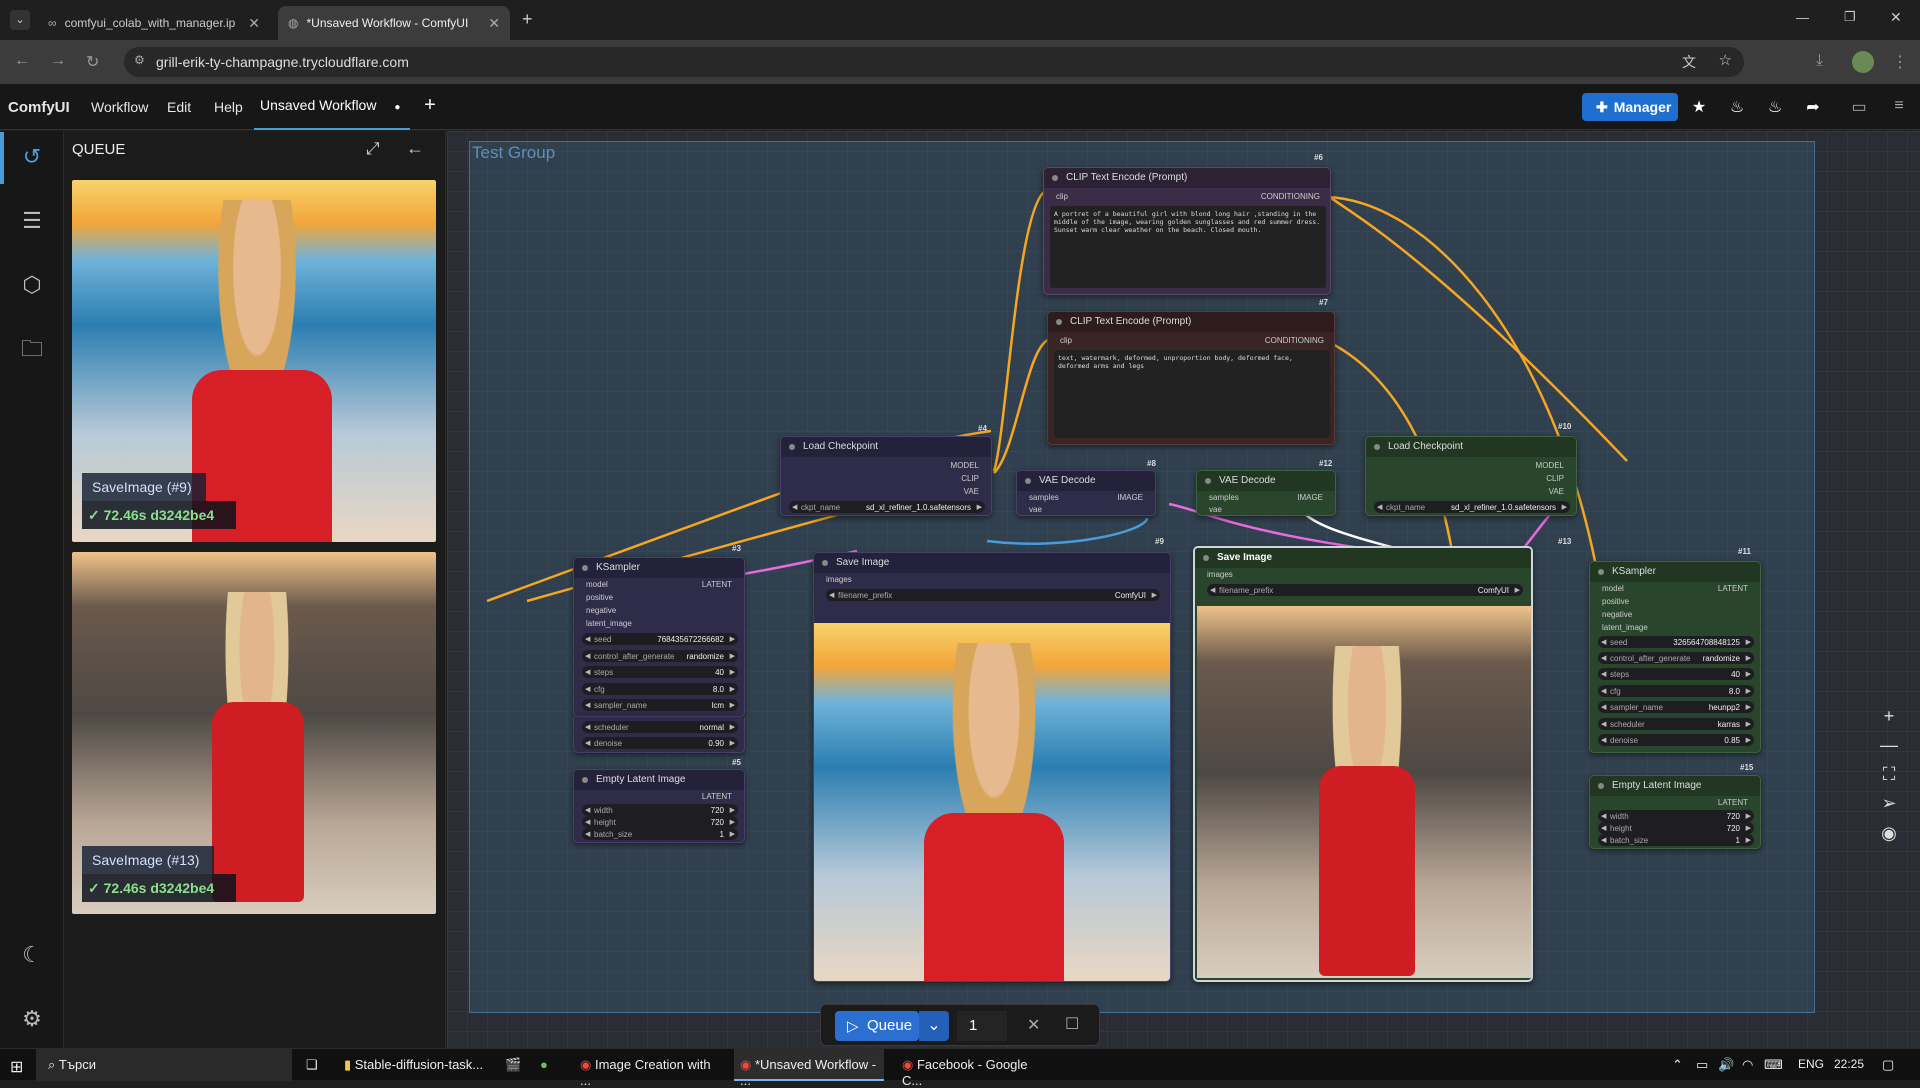 The image size is (1920, 1088). What do you see at coordinates (1889, 779) in the screenshot?
I see `fit-view-icon: ⛶` at bounding box center [1889, 779].